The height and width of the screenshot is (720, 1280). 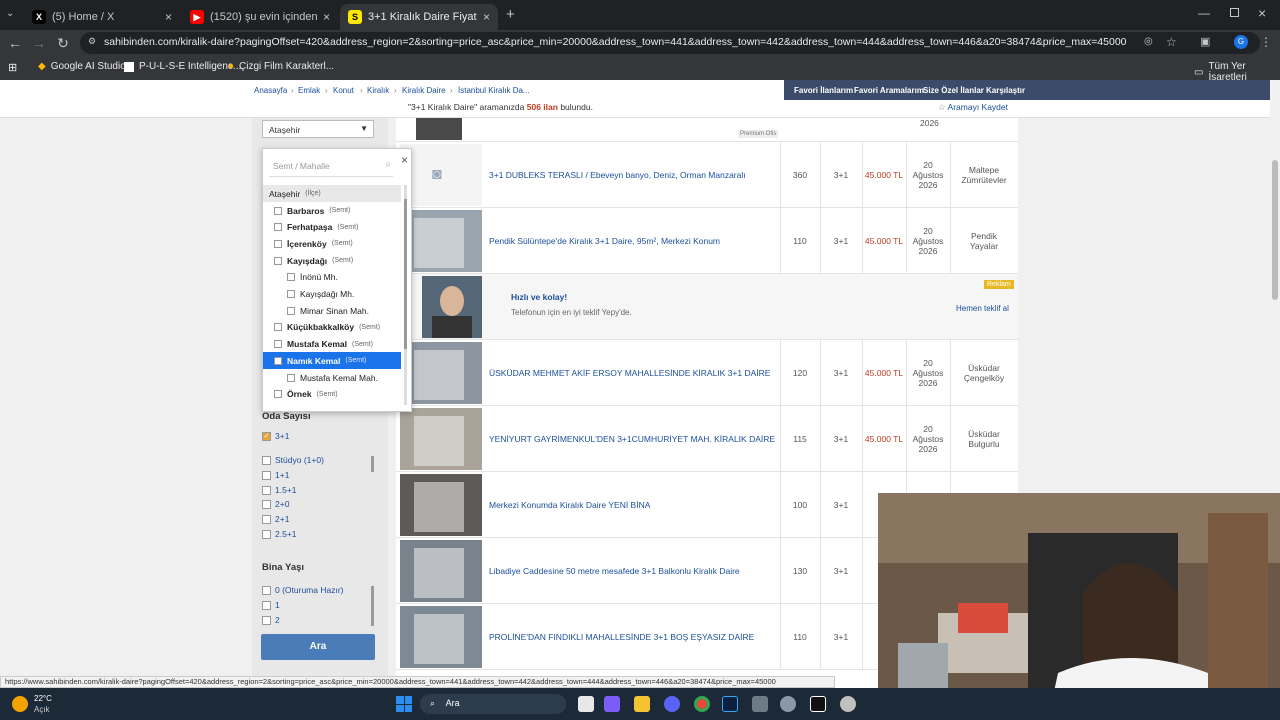 I want to click on discord-icon, so click(x=672, y=704).